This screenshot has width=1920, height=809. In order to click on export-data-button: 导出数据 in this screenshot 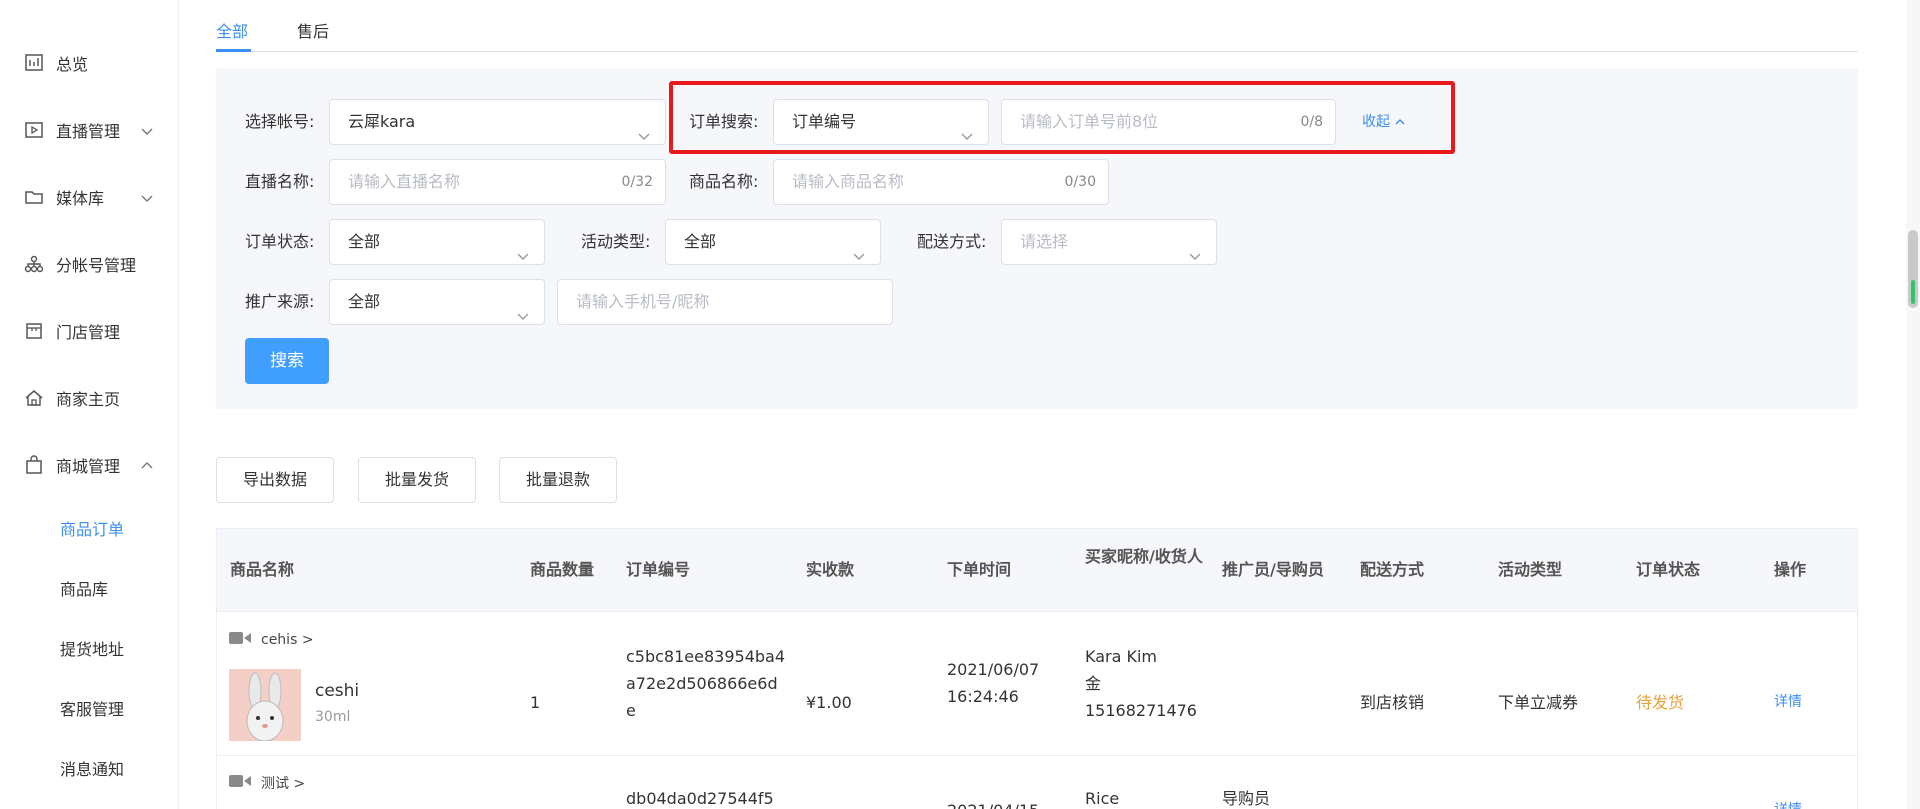, I will do `click(275, 480)`.